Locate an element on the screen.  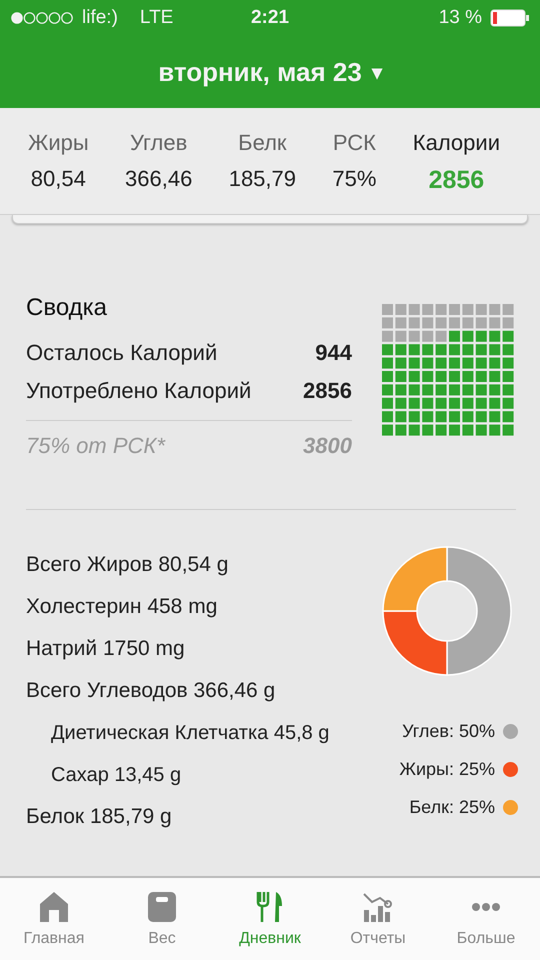
nutrient-text: Всего Углеводов 366,46 g is located at coordinates (151, 691).